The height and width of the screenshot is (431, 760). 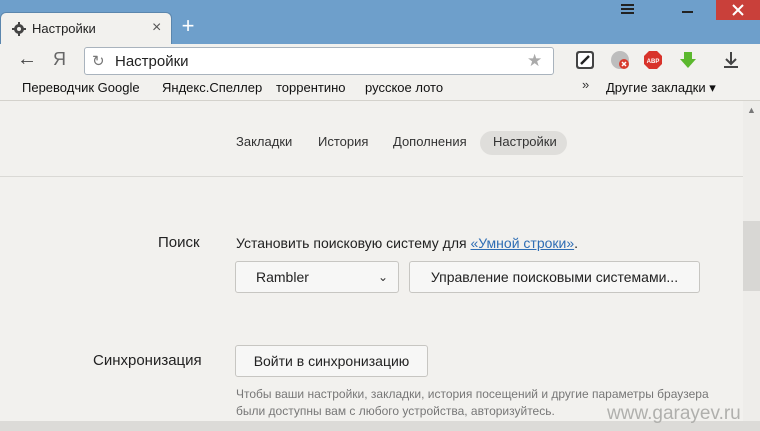 What do you see at coordinates (751, 256) in the screenshot?
I see `scrollbar-thumb` at bounding box center [751, 256].